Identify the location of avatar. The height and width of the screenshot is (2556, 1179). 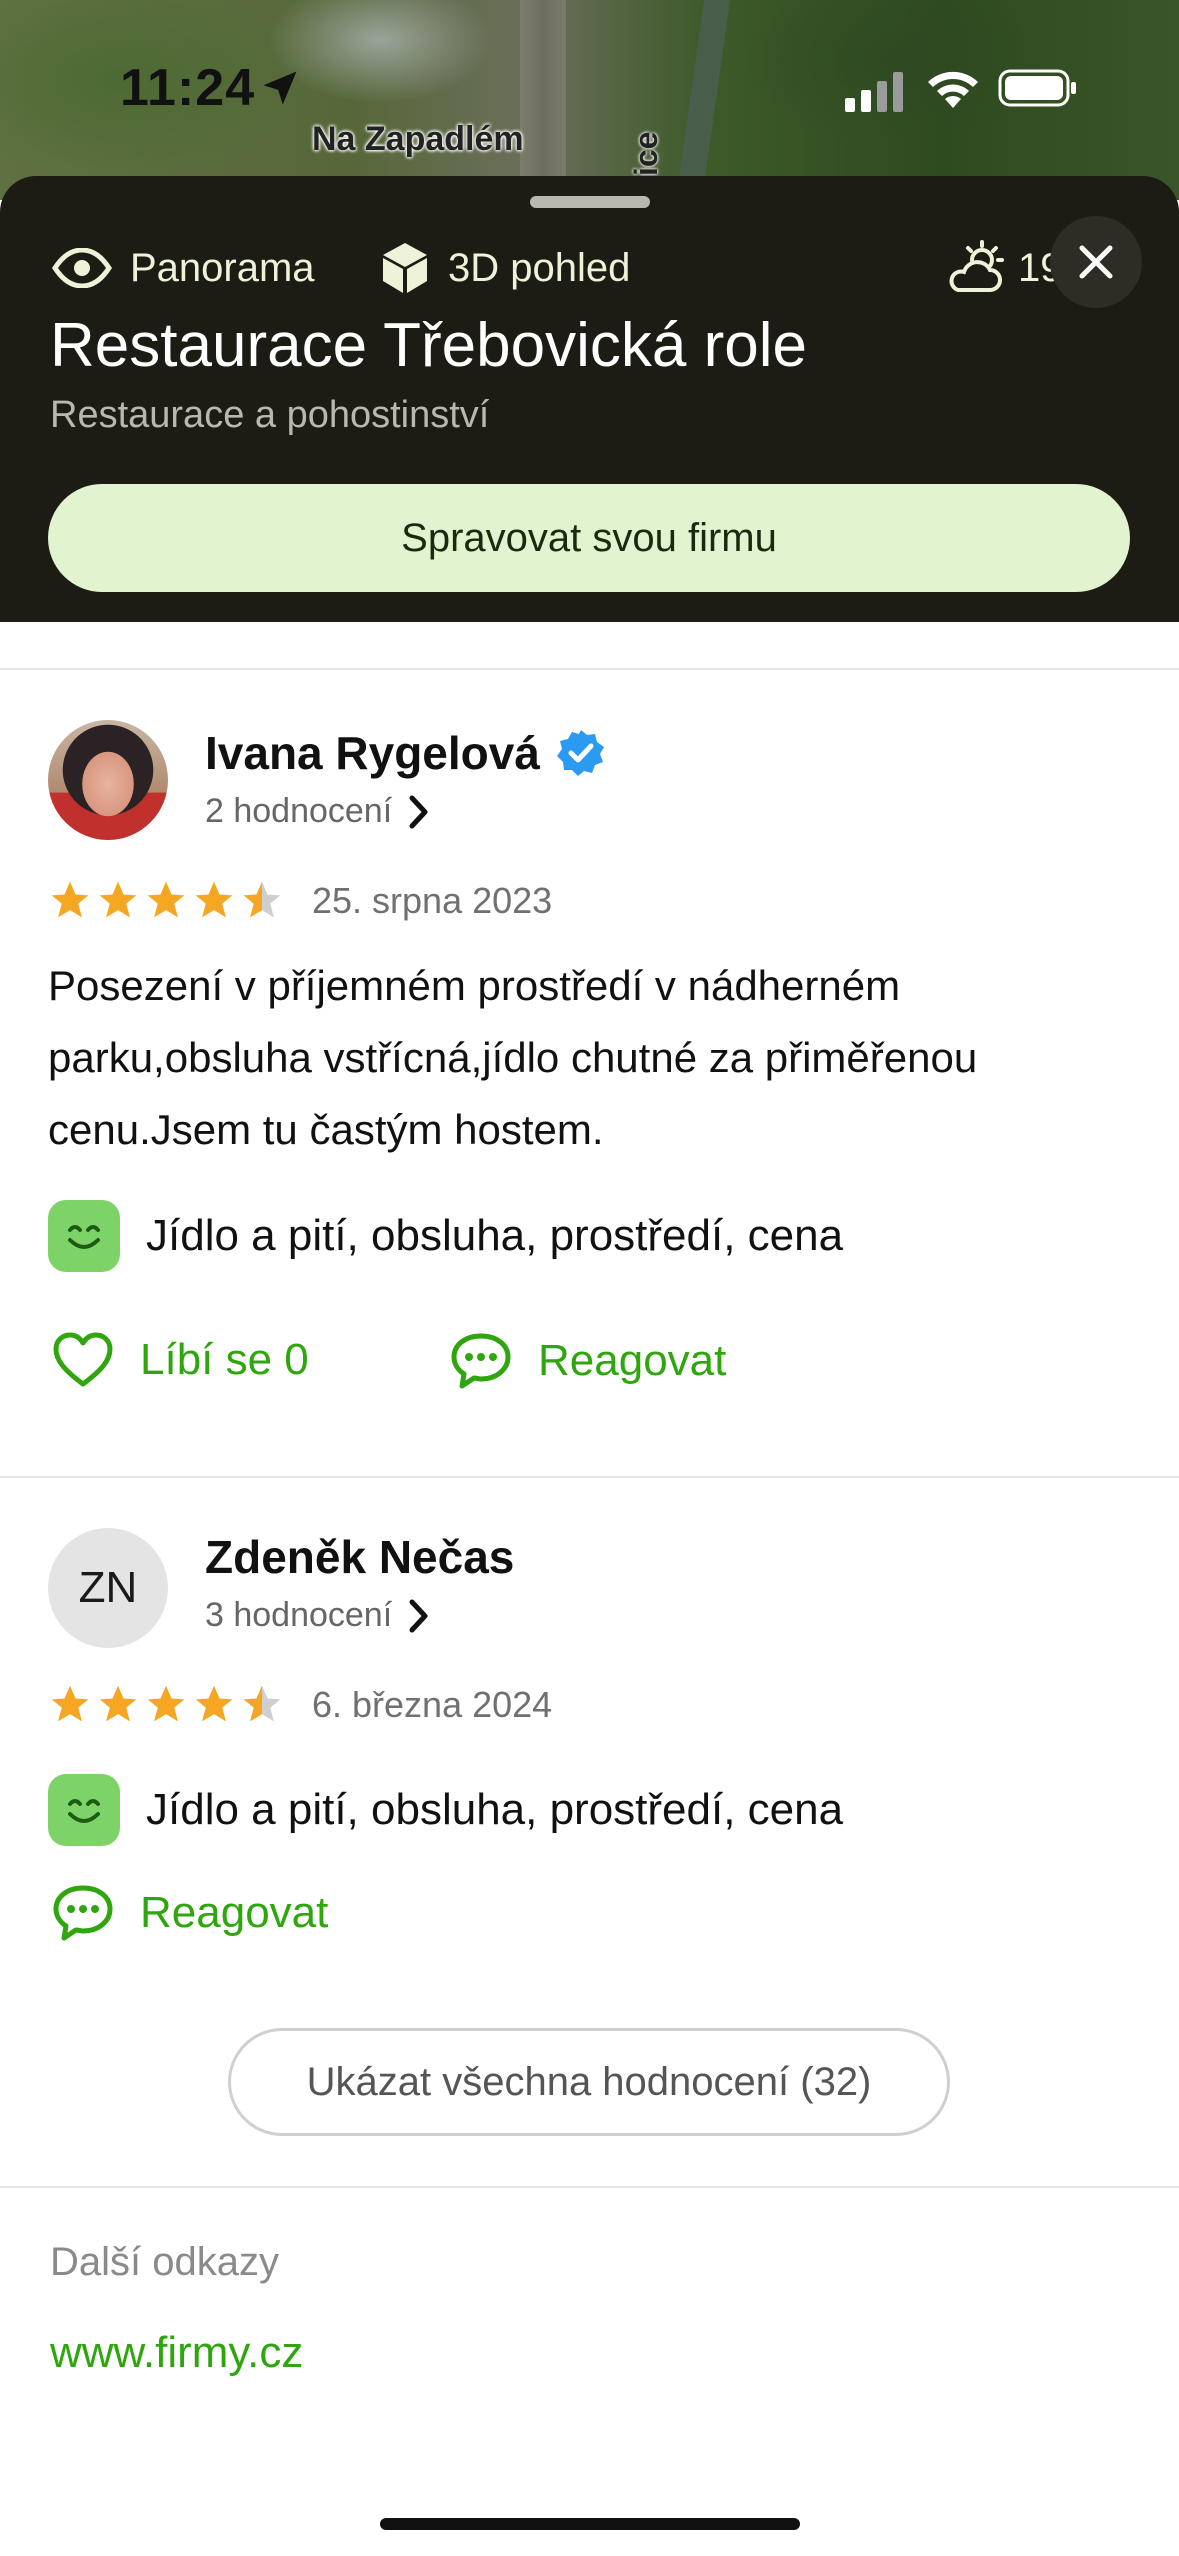
(108, 780).